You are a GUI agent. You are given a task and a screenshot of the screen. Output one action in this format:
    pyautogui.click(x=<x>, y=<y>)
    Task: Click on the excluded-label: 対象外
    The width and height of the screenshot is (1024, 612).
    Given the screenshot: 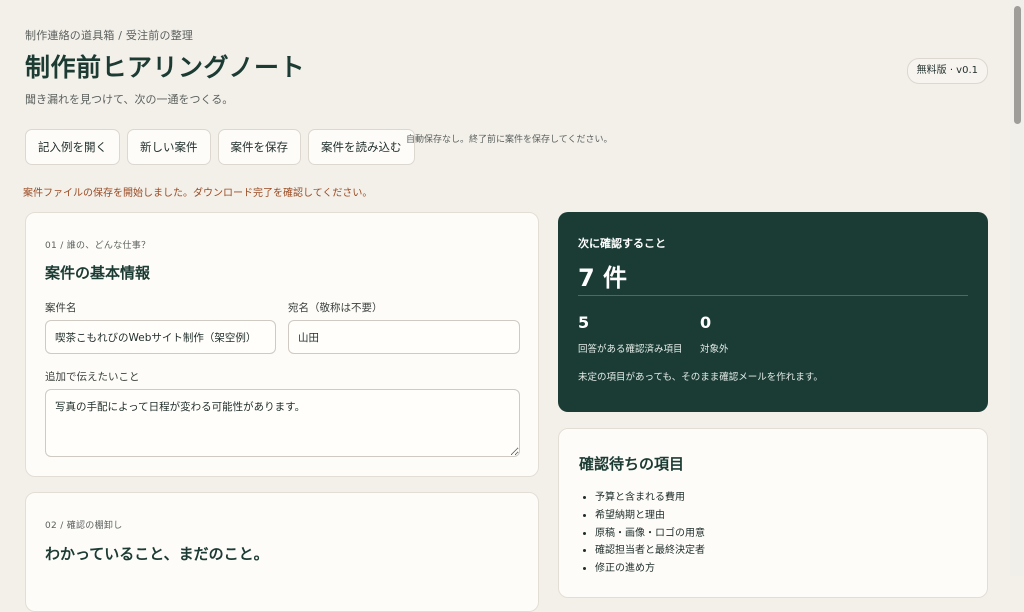 What is the action you would take?
    pyautogui.click(x=714, y=349)
    